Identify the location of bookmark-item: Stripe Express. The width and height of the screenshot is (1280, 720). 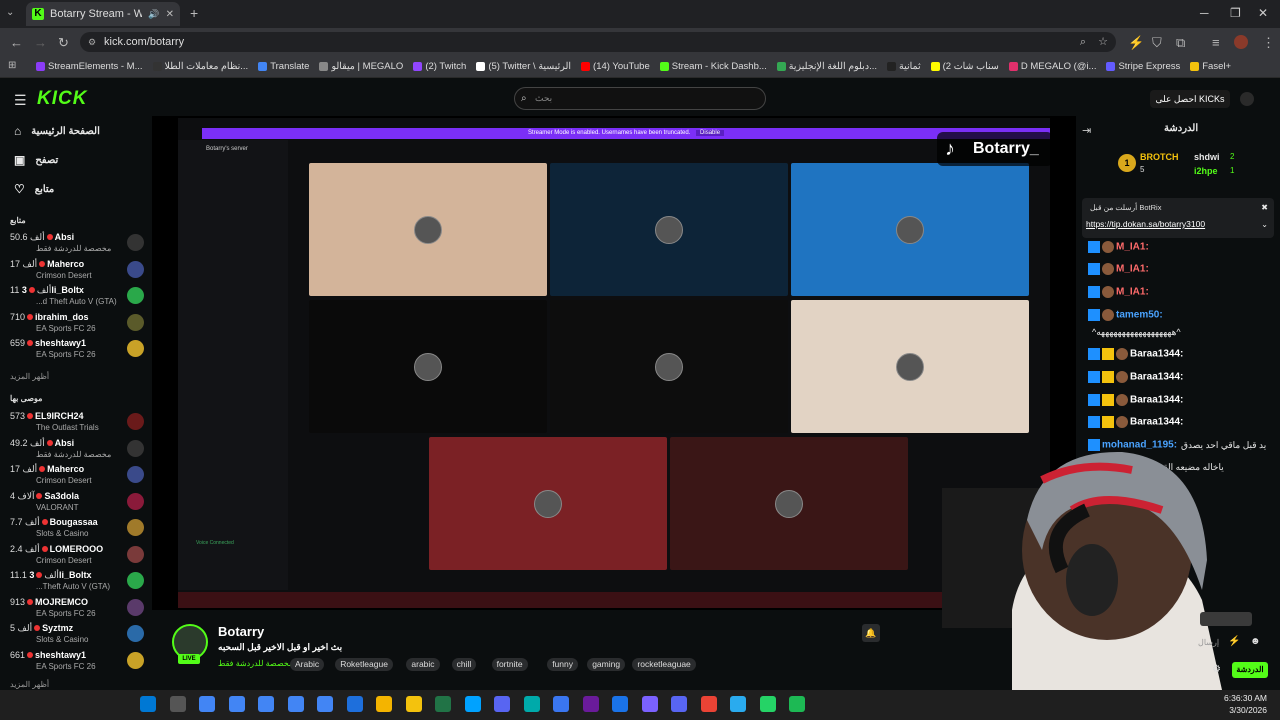
(1143, 66).